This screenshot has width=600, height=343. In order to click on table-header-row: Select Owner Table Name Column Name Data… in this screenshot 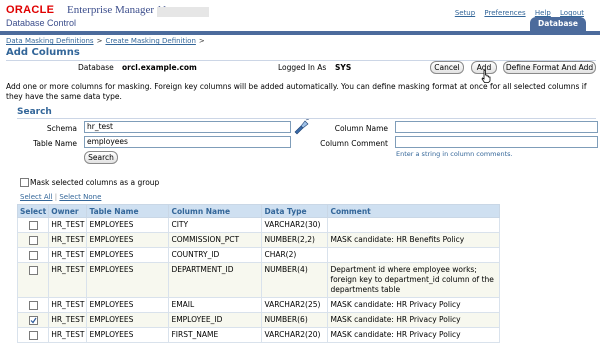, I will do `click(258, 211)`.